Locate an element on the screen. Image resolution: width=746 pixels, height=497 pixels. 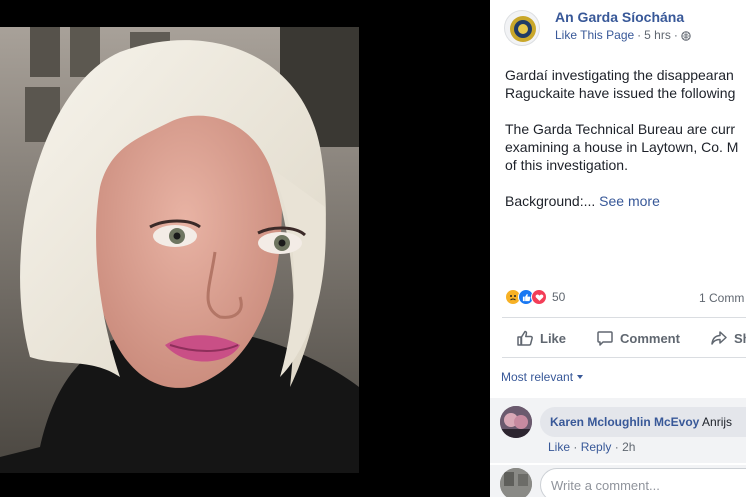
globe-icon is located at coordinates (686, 35).